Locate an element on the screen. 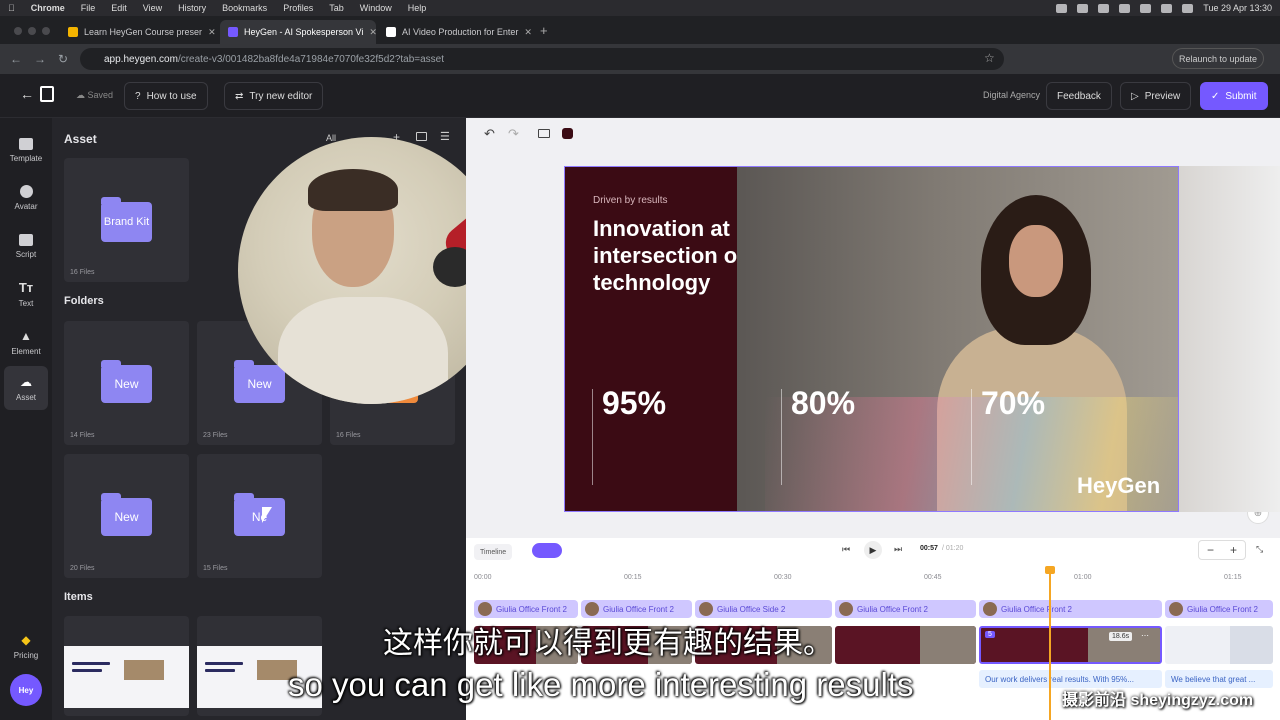 This screenshot has height=720, width=1280. menu-view: View is located at coordinates (152, 8).